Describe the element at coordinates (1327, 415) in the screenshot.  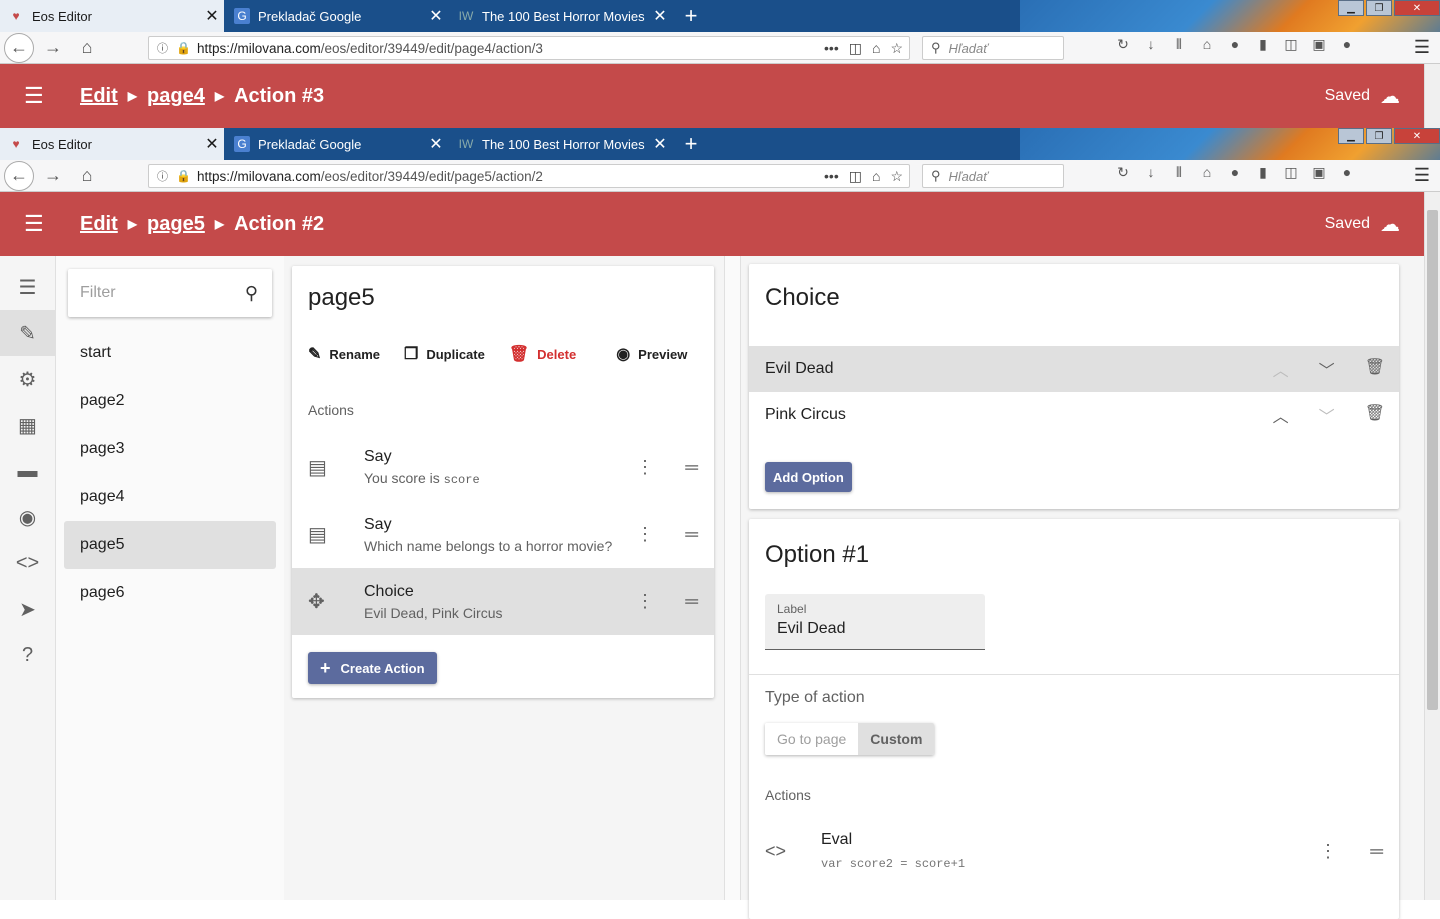
I see `chevron-down-icon: ﹀` at that location.